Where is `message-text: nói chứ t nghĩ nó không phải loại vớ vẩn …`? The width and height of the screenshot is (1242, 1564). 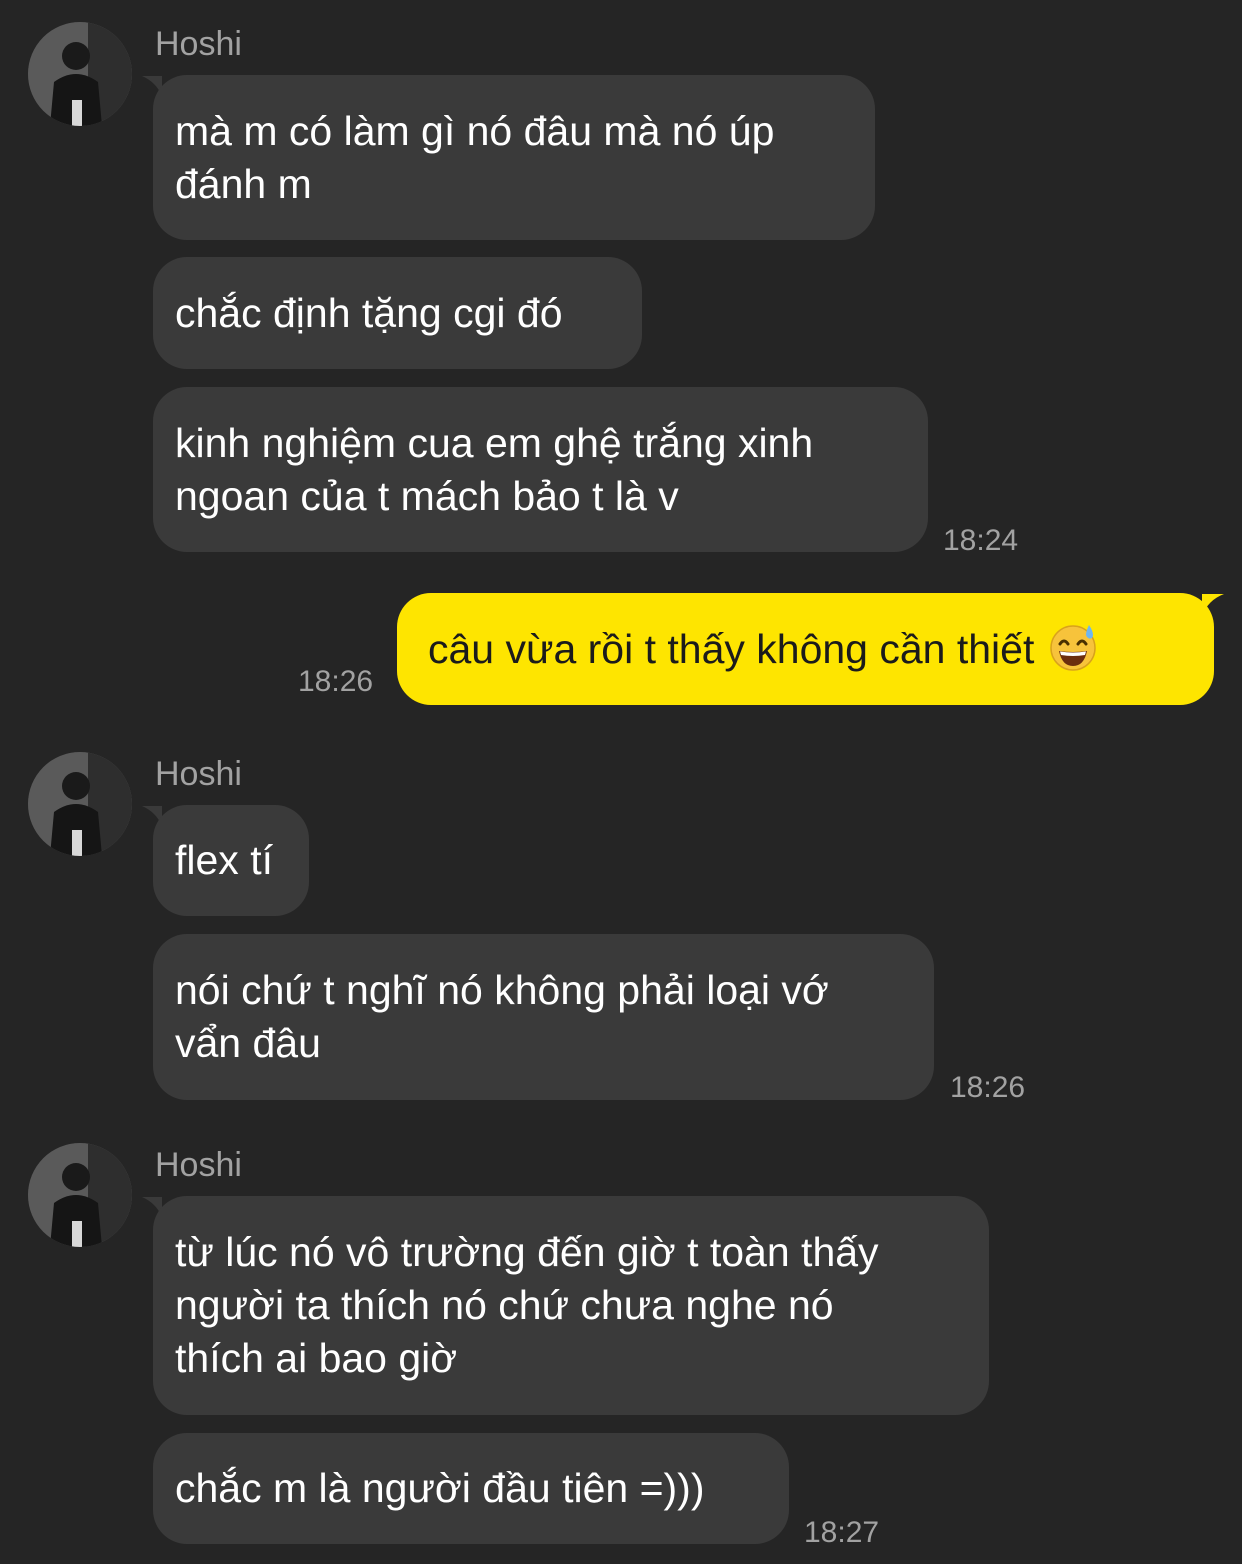 message-text: nói chứ t nghĩ nó không phải loại vớ vẩn … is located at coordinates (502, 1016).